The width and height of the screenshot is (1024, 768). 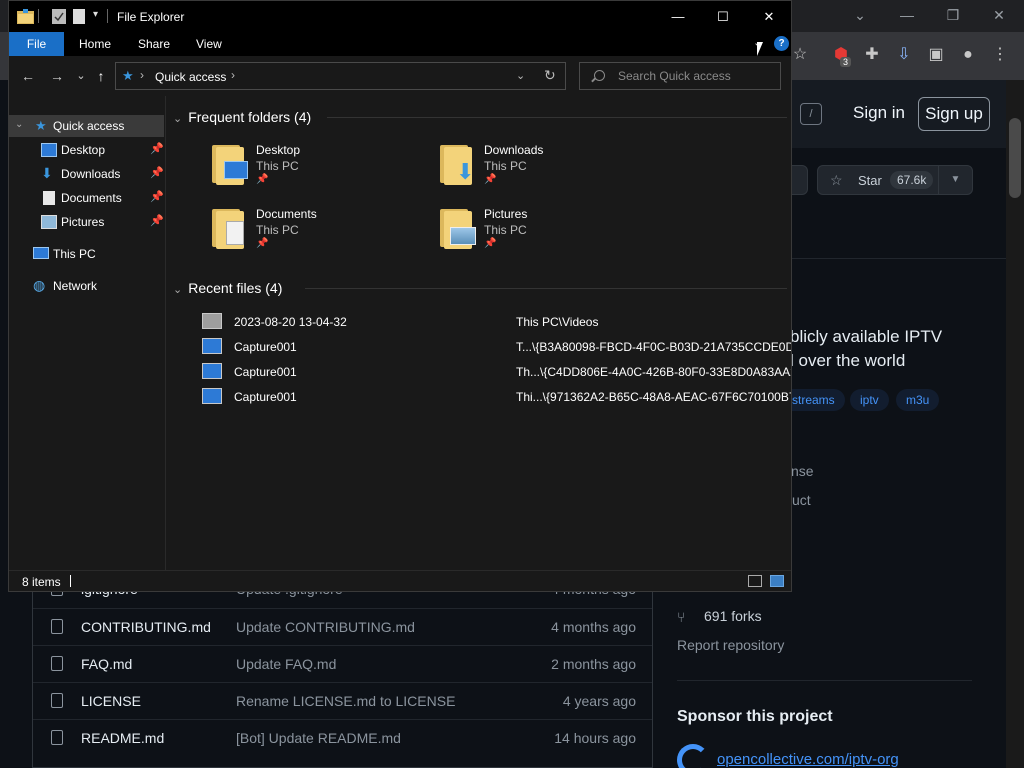 What do you see at coordinates (678, 16) in the screenshot?
I see `minimize-button: —` at bounding box center [678, 16].